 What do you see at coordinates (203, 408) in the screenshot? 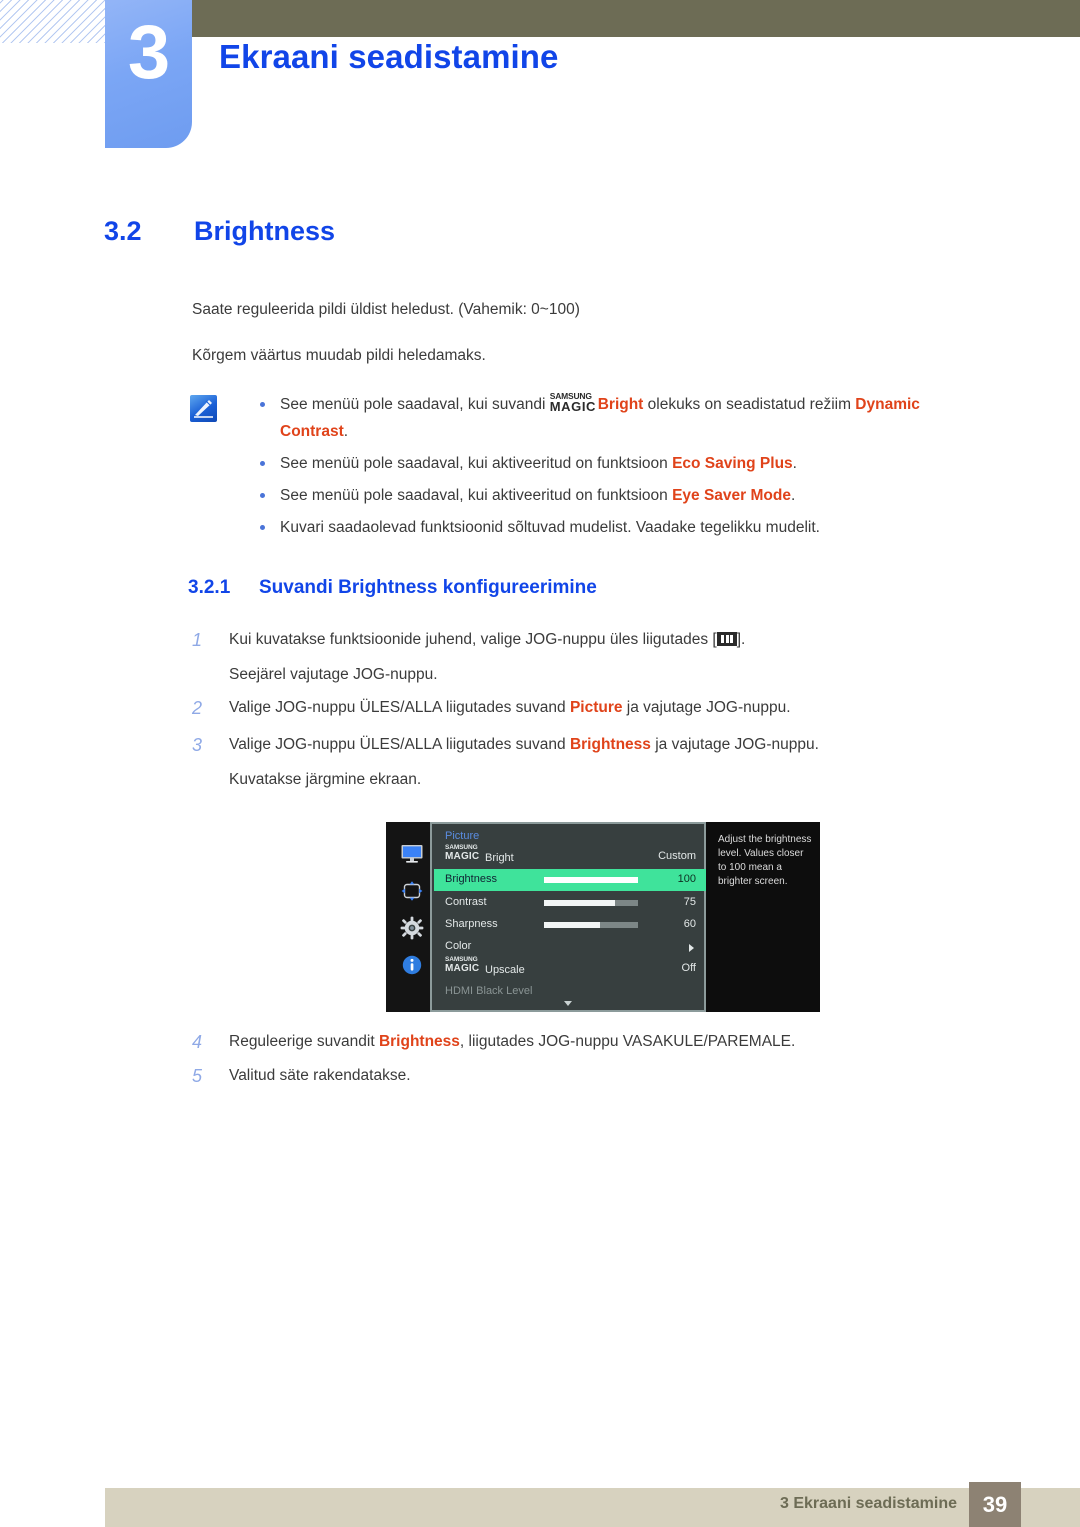
I see `note-pen-icon` at bounding box center [203, 408].